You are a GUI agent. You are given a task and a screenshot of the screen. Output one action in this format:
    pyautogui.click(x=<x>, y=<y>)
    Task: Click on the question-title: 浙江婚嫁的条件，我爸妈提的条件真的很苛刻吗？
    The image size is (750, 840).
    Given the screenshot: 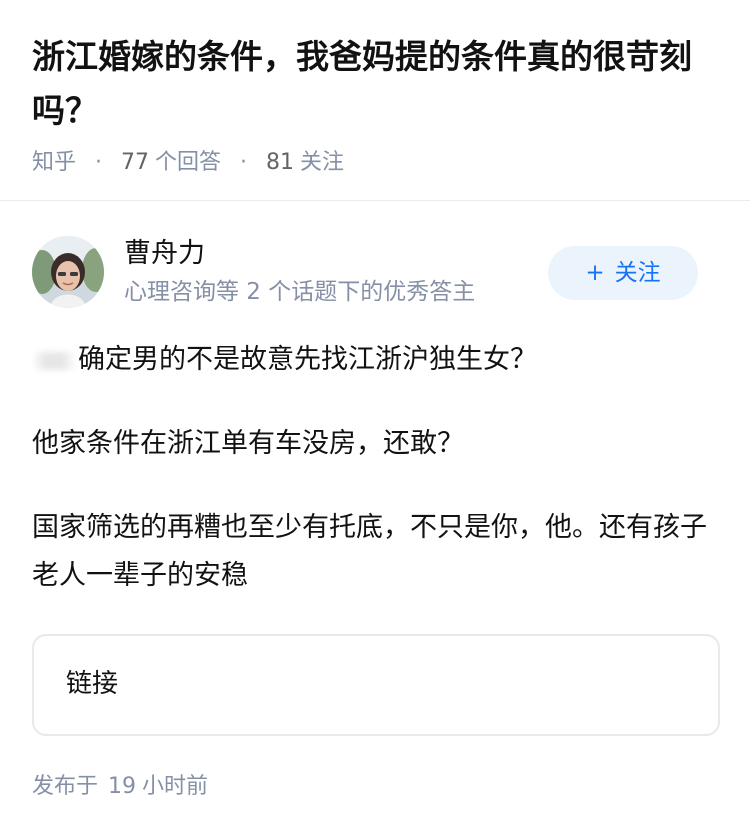 What is the action you would take?
    pyautogui.click(x=377, y=84)
    